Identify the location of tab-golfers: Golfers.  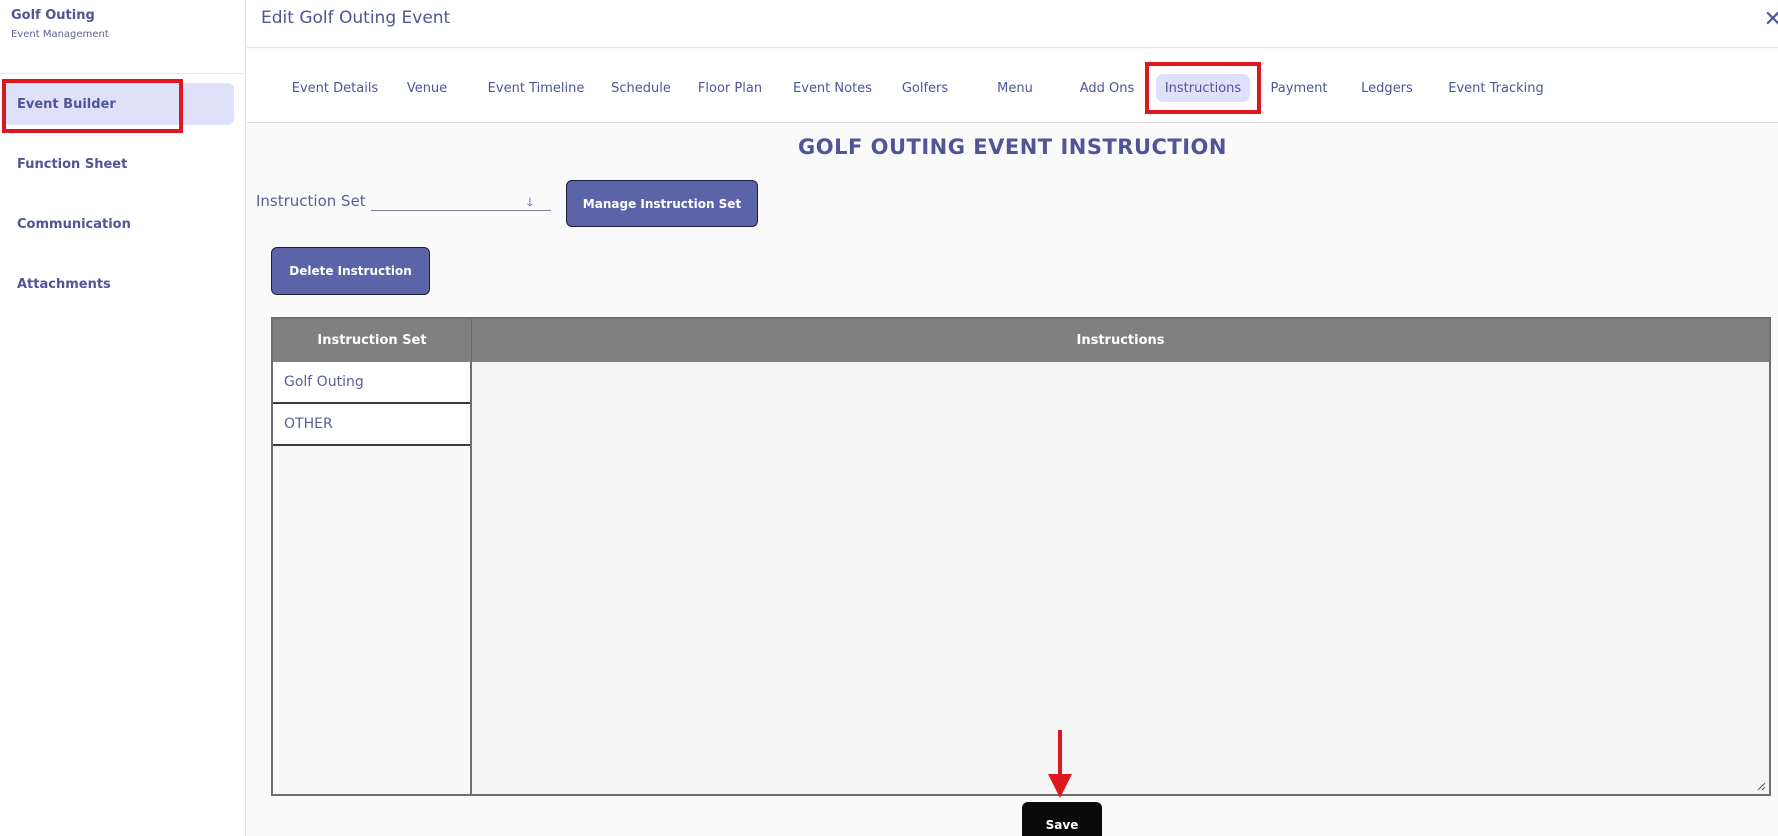
(925, 88).